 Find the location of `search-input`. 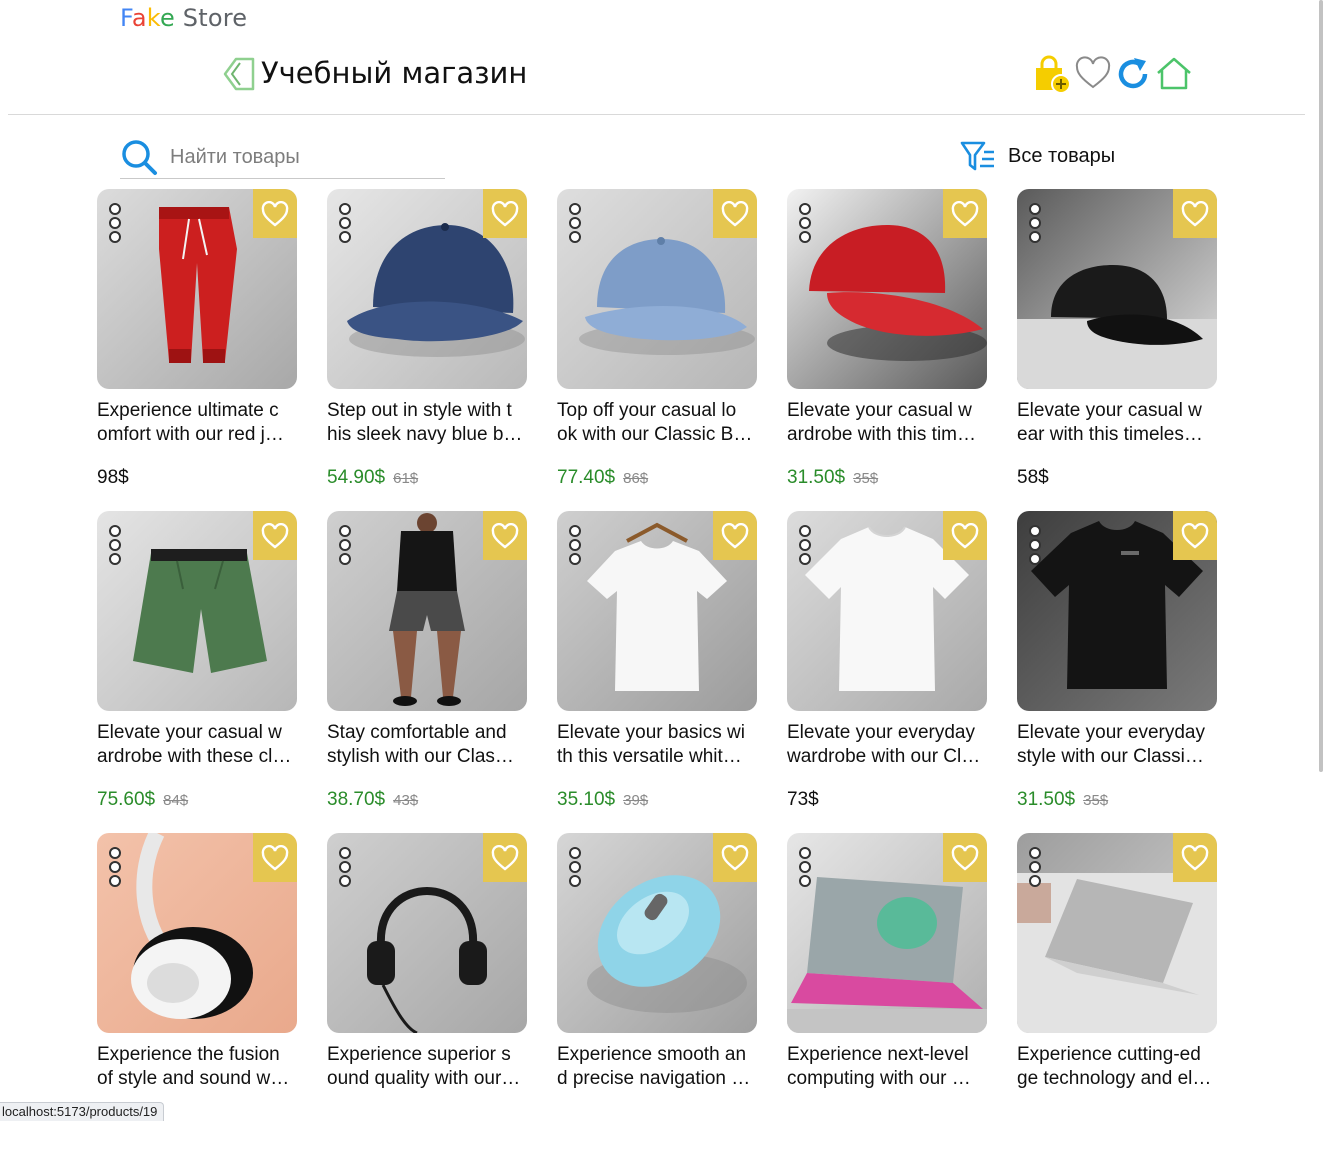

search-input is located at coordinates (305, 157).